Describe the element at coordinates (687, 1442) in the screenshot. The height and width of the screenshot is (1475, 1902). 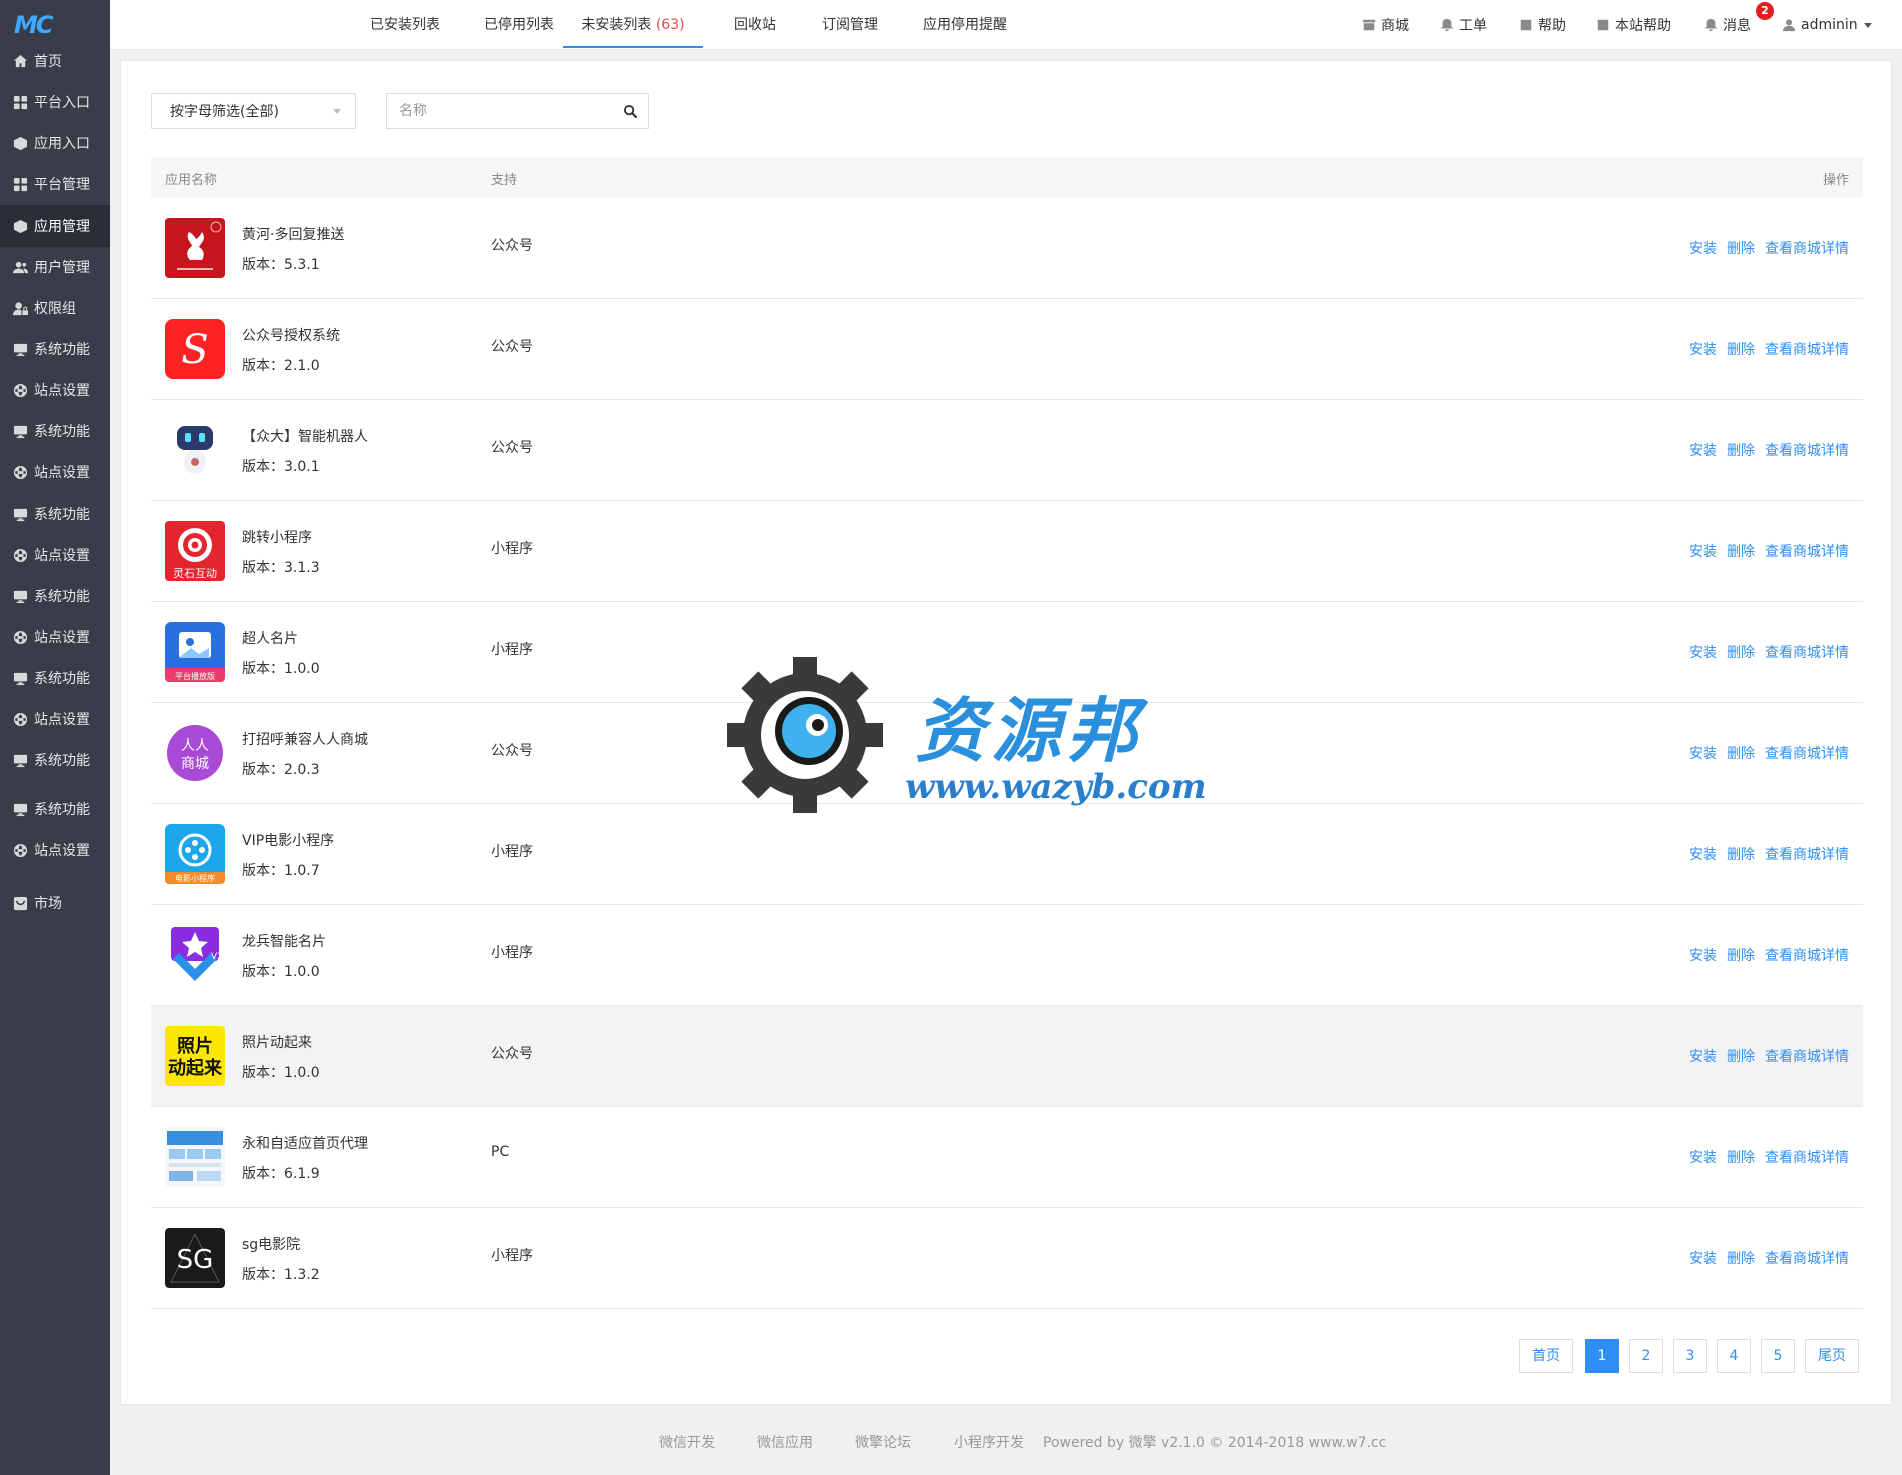
I see `footer-link: 微信开发` at that location.